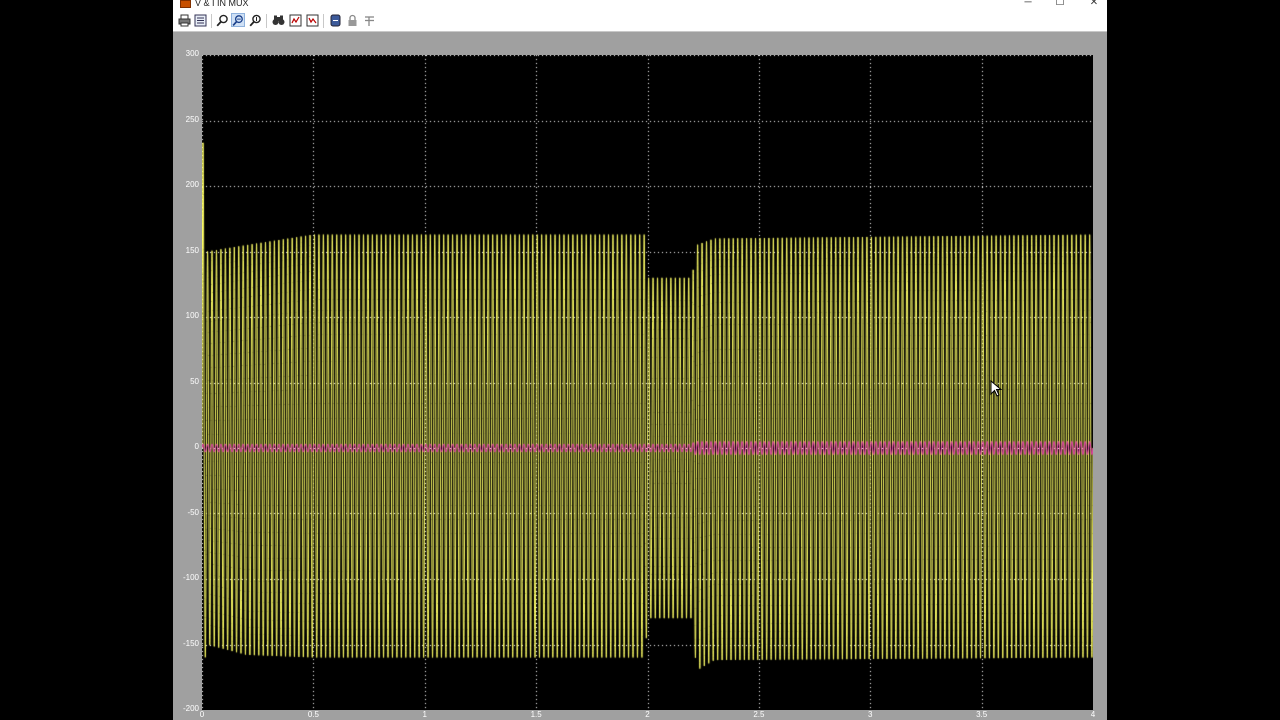  I want to click on lock-axes-button, so click(352, 20).